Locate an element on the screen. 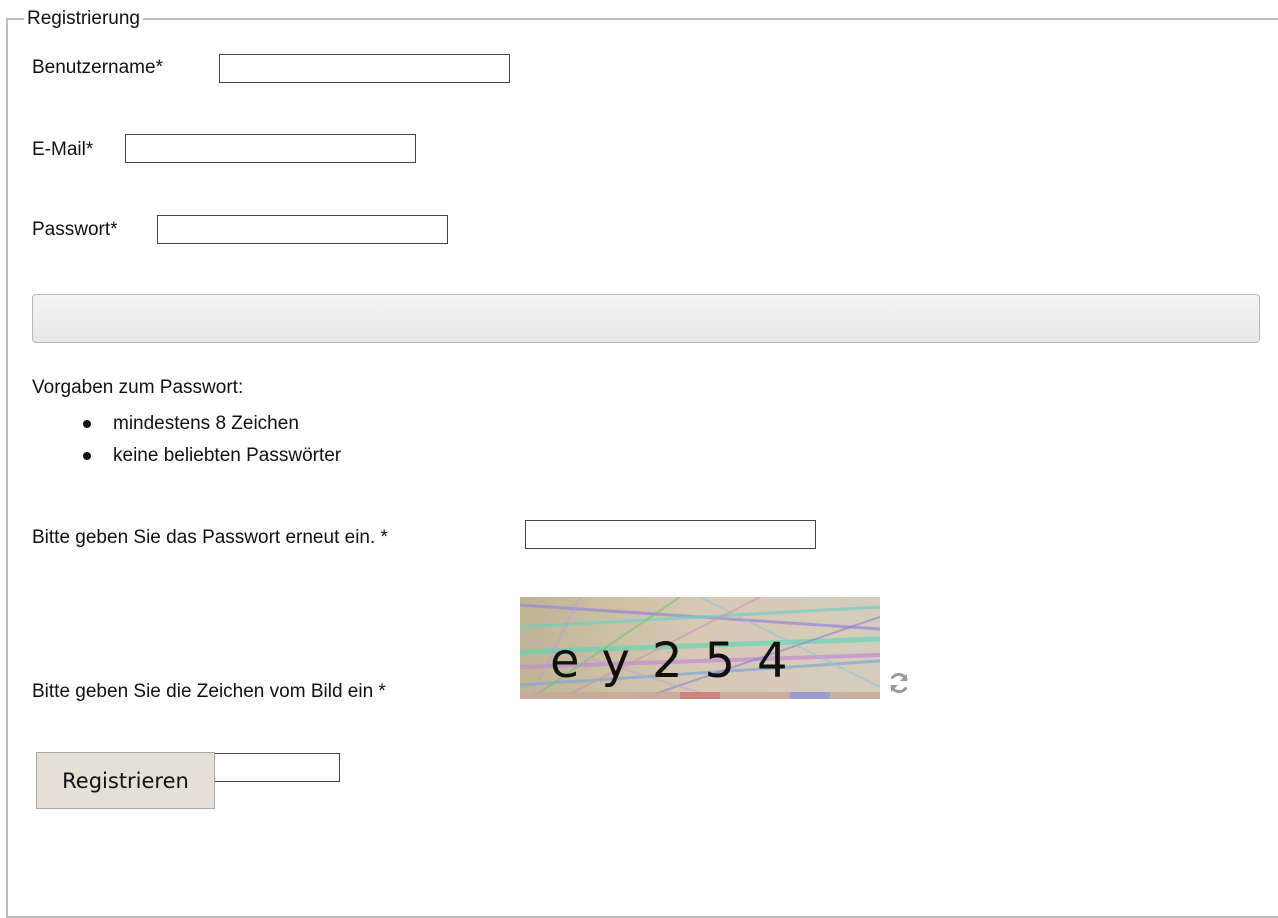  email-label: E-Mail* is located at coordinates (63, 149).